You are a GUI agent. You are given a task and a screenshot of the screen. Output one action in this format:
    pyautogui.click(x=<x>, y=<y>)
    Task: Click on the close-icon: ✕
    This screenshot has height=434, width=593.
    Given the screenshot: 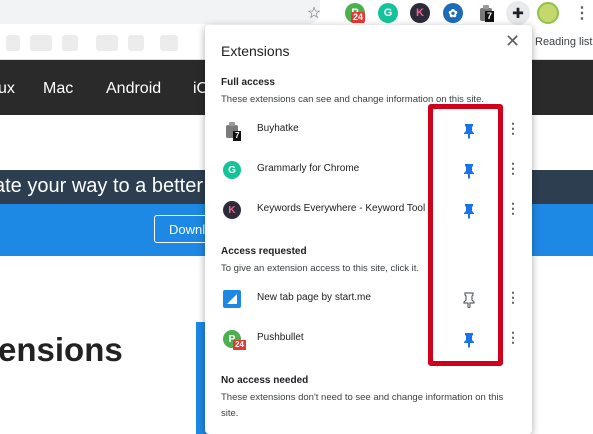 What is the action you would take?
    pyautogui.click(x=512, y=41)
    